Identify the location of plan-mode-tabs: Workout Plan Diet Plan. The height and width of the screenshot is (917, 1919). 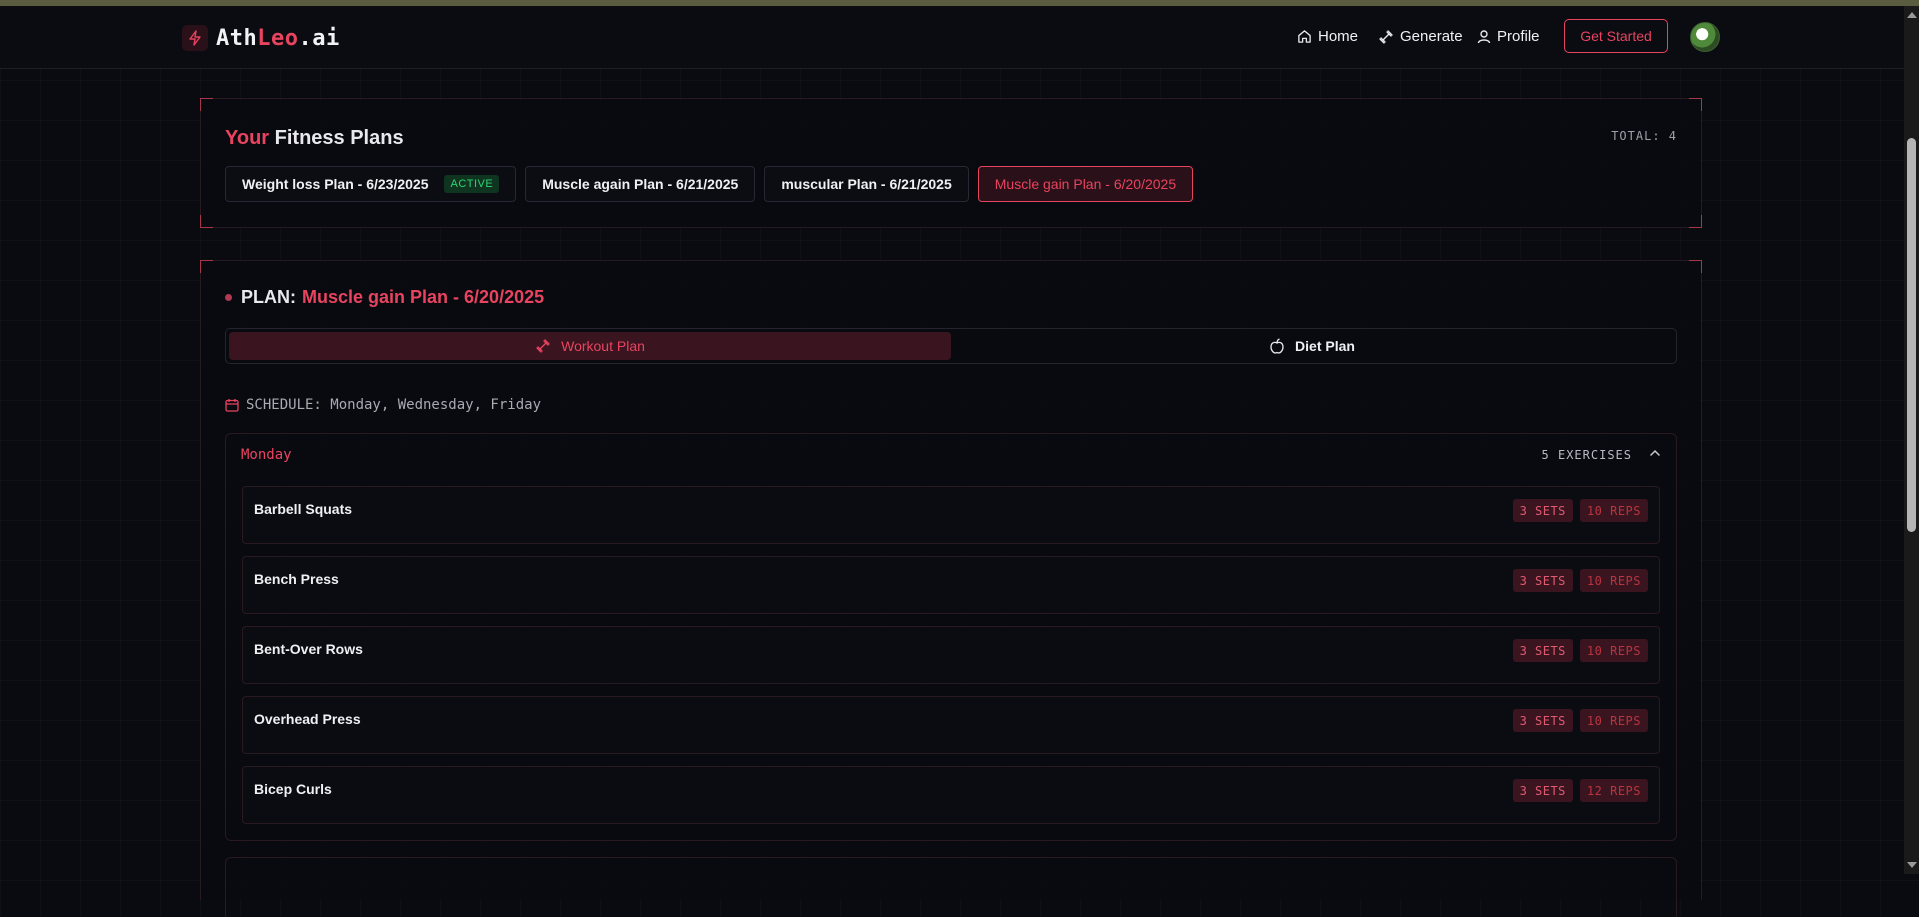
(951, 346).